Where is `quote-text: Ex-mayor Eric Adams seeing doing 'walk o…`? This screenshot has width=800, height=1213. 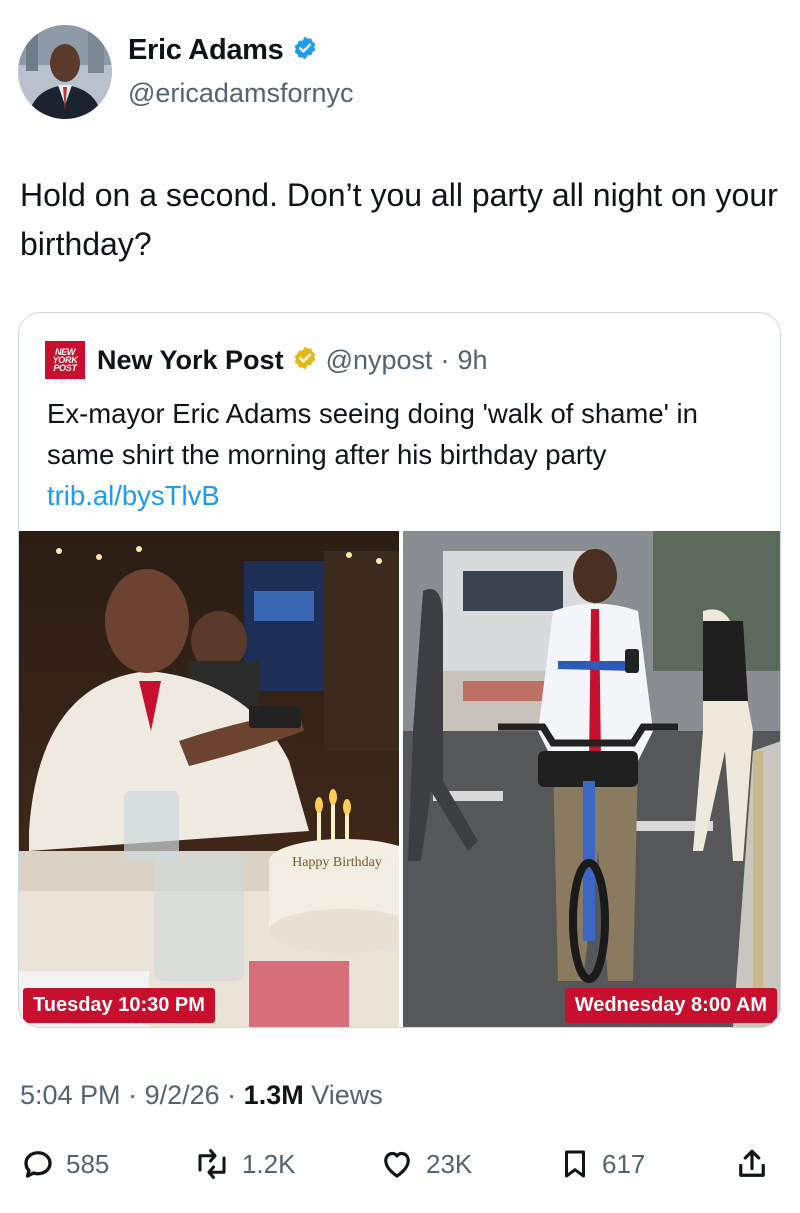 quote-text: Ex-mayor Eric Adams seeing doing 'walk o… is located at coordinates (372, 434).